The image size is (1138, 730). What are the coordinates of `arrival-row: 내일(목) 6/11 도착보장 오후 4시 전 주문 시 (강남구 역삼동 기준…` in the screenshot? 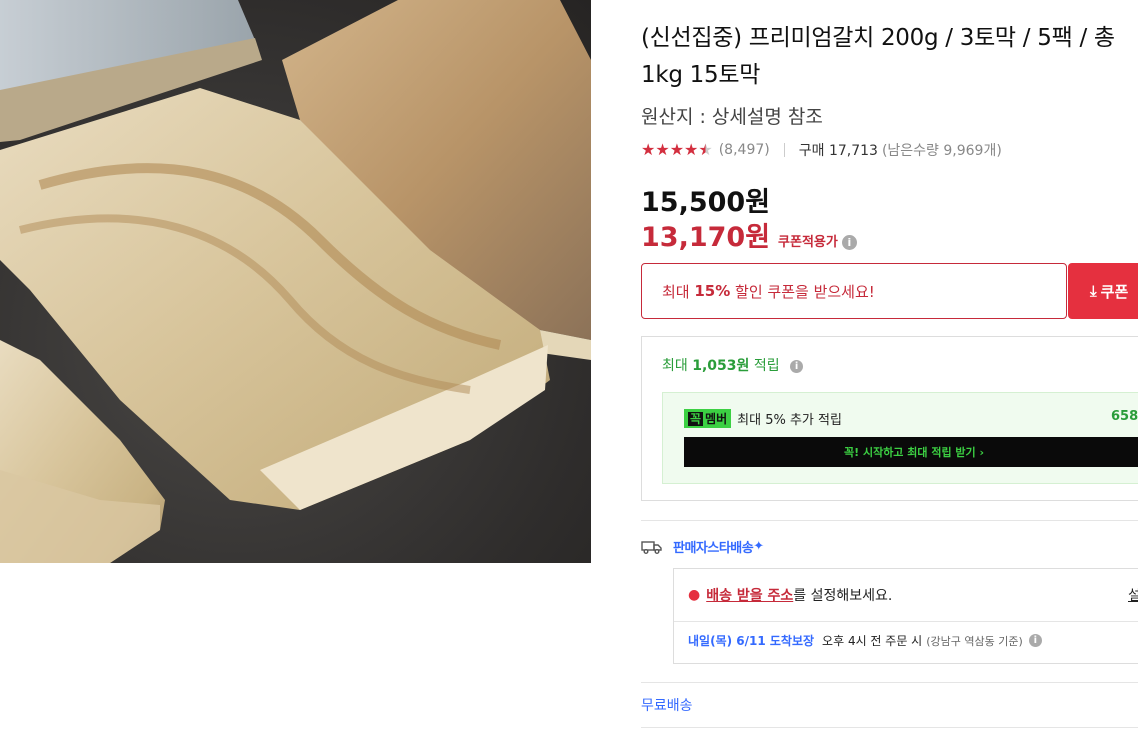 It's located at (865, 640).